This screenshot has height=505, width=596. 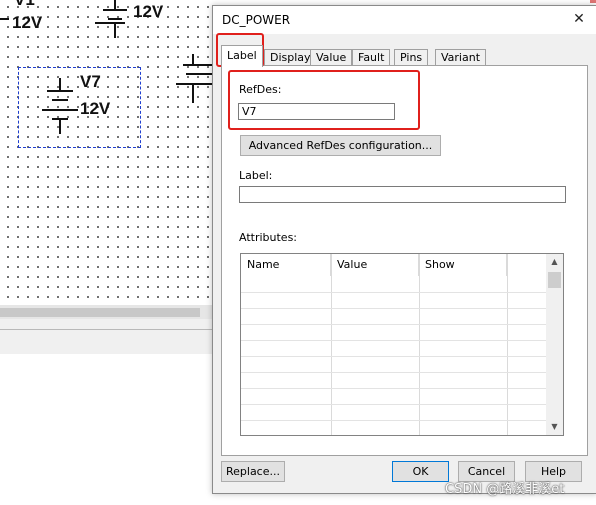 What do you see at coordinates (554, 262) in the screenshot?
I see `scroll-up-icon: ▲` at bounding box center [554, 262].